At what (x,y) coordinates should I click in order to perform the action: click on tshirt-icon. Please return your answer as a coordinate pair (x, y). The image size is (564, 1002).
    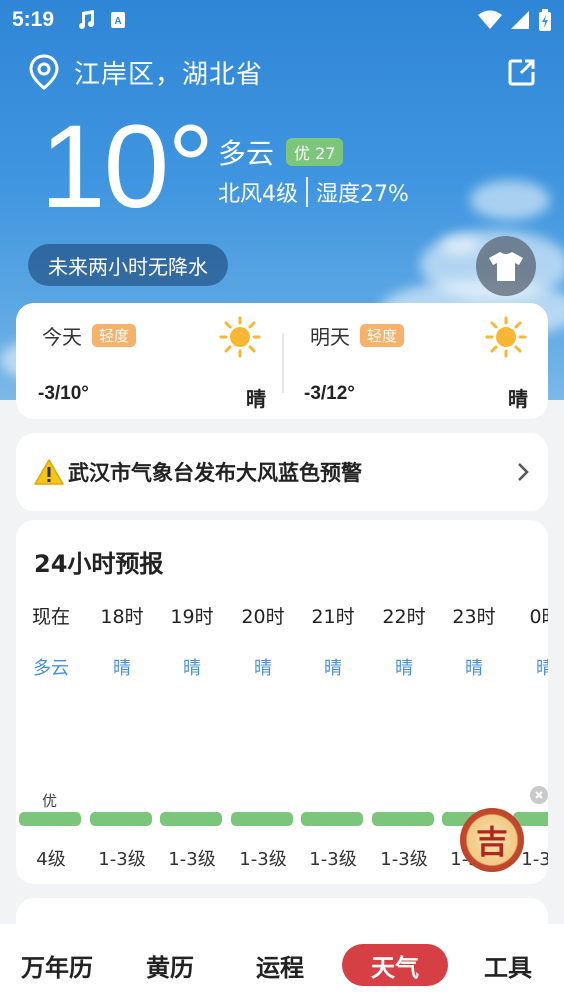
    Looking at the image, I should click on (506, 266).